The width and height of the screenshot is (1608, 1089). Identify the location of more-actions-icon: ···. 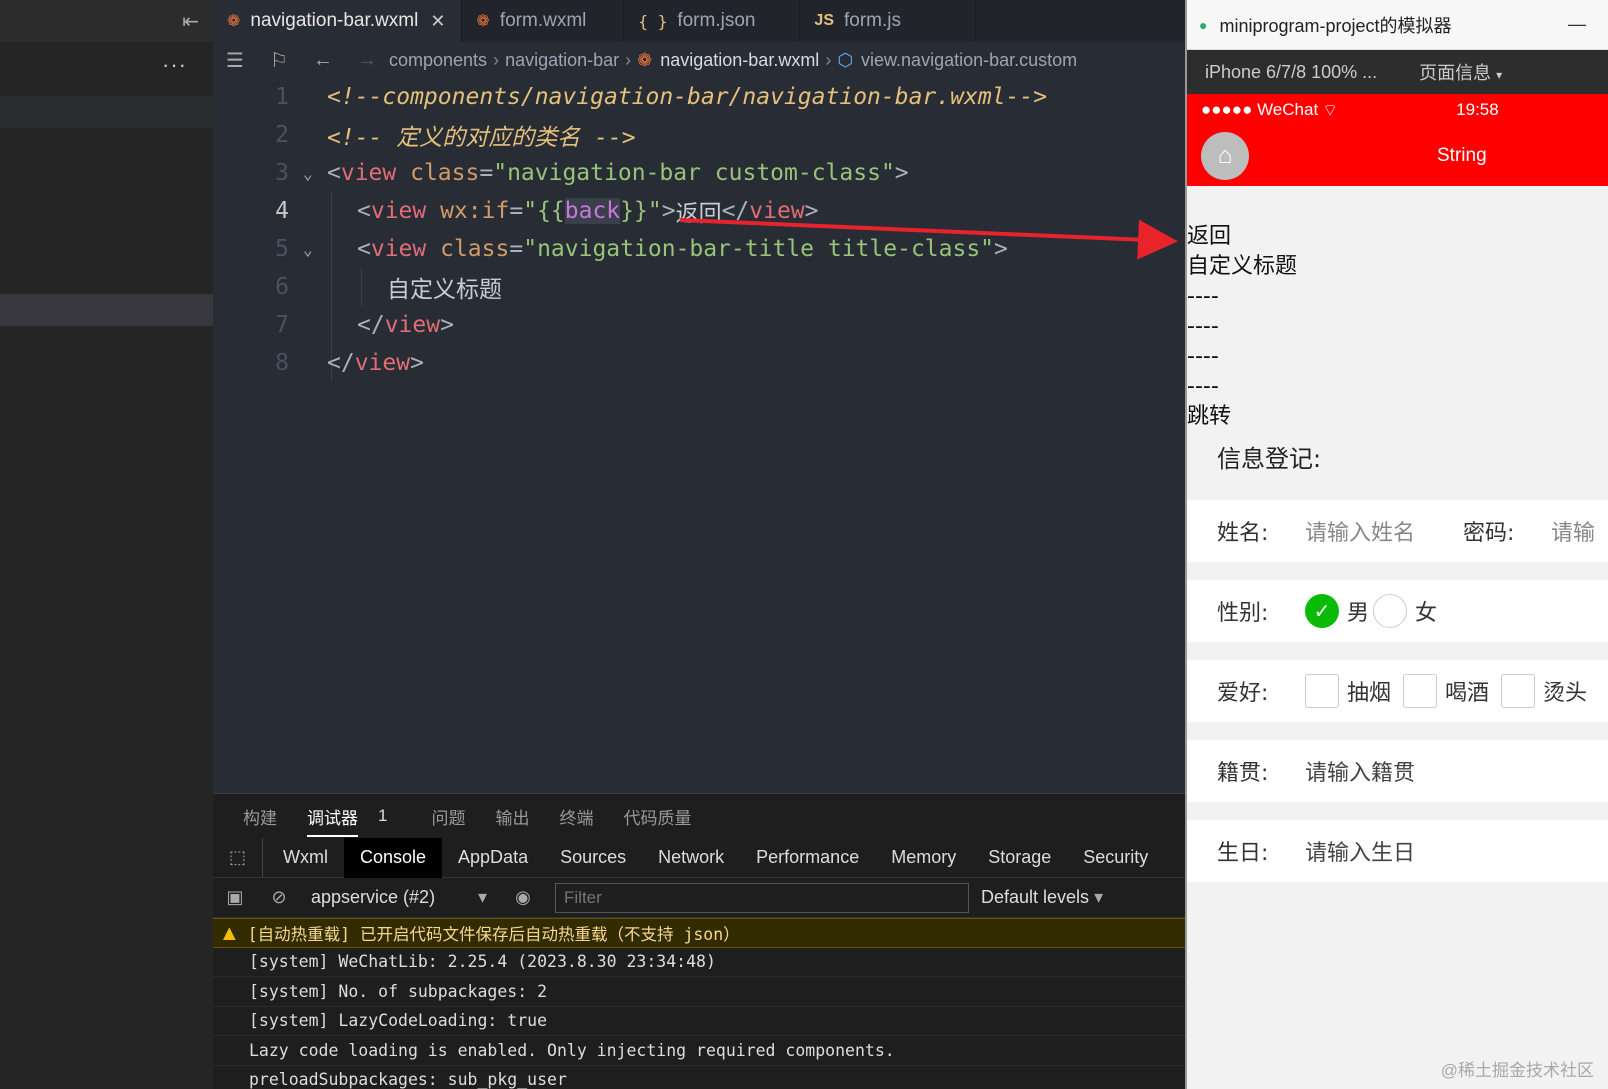
(174, 65).